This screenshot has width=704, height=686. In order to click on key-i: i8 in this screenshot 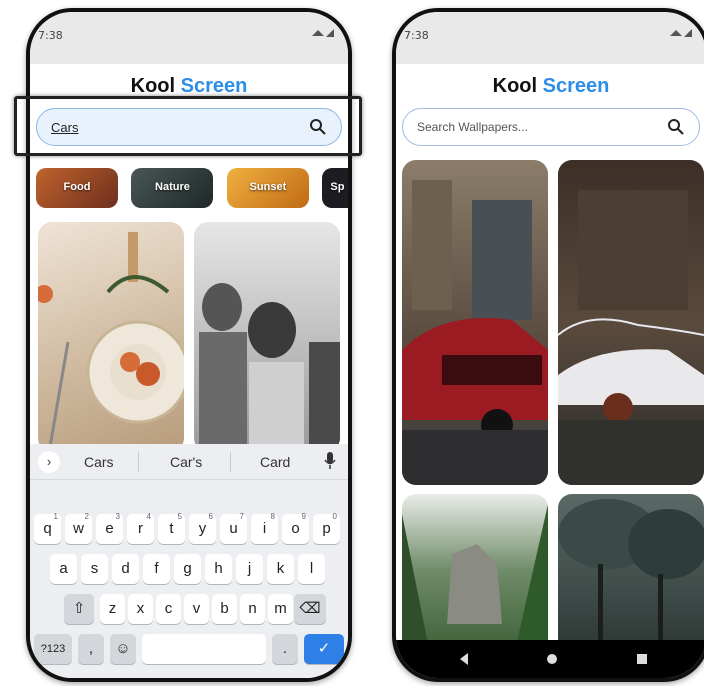, I will do `click(264, 528)`.